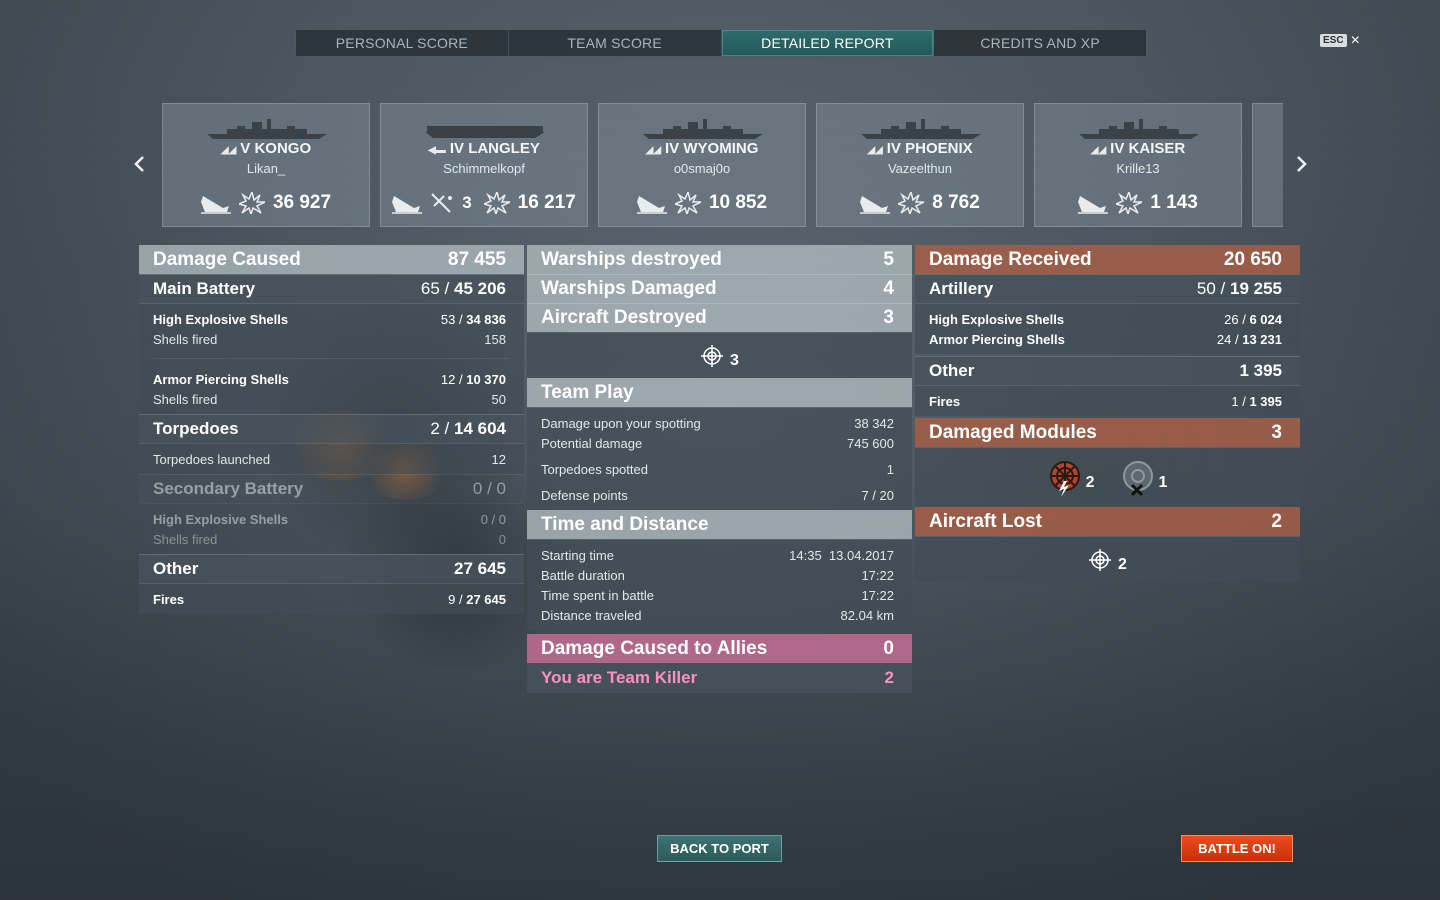  What do you see at coordinates (1237, 848) in the screenshot?
I see `battle-on-button: BATTLE ON!` at bounding box center [1237, 848].